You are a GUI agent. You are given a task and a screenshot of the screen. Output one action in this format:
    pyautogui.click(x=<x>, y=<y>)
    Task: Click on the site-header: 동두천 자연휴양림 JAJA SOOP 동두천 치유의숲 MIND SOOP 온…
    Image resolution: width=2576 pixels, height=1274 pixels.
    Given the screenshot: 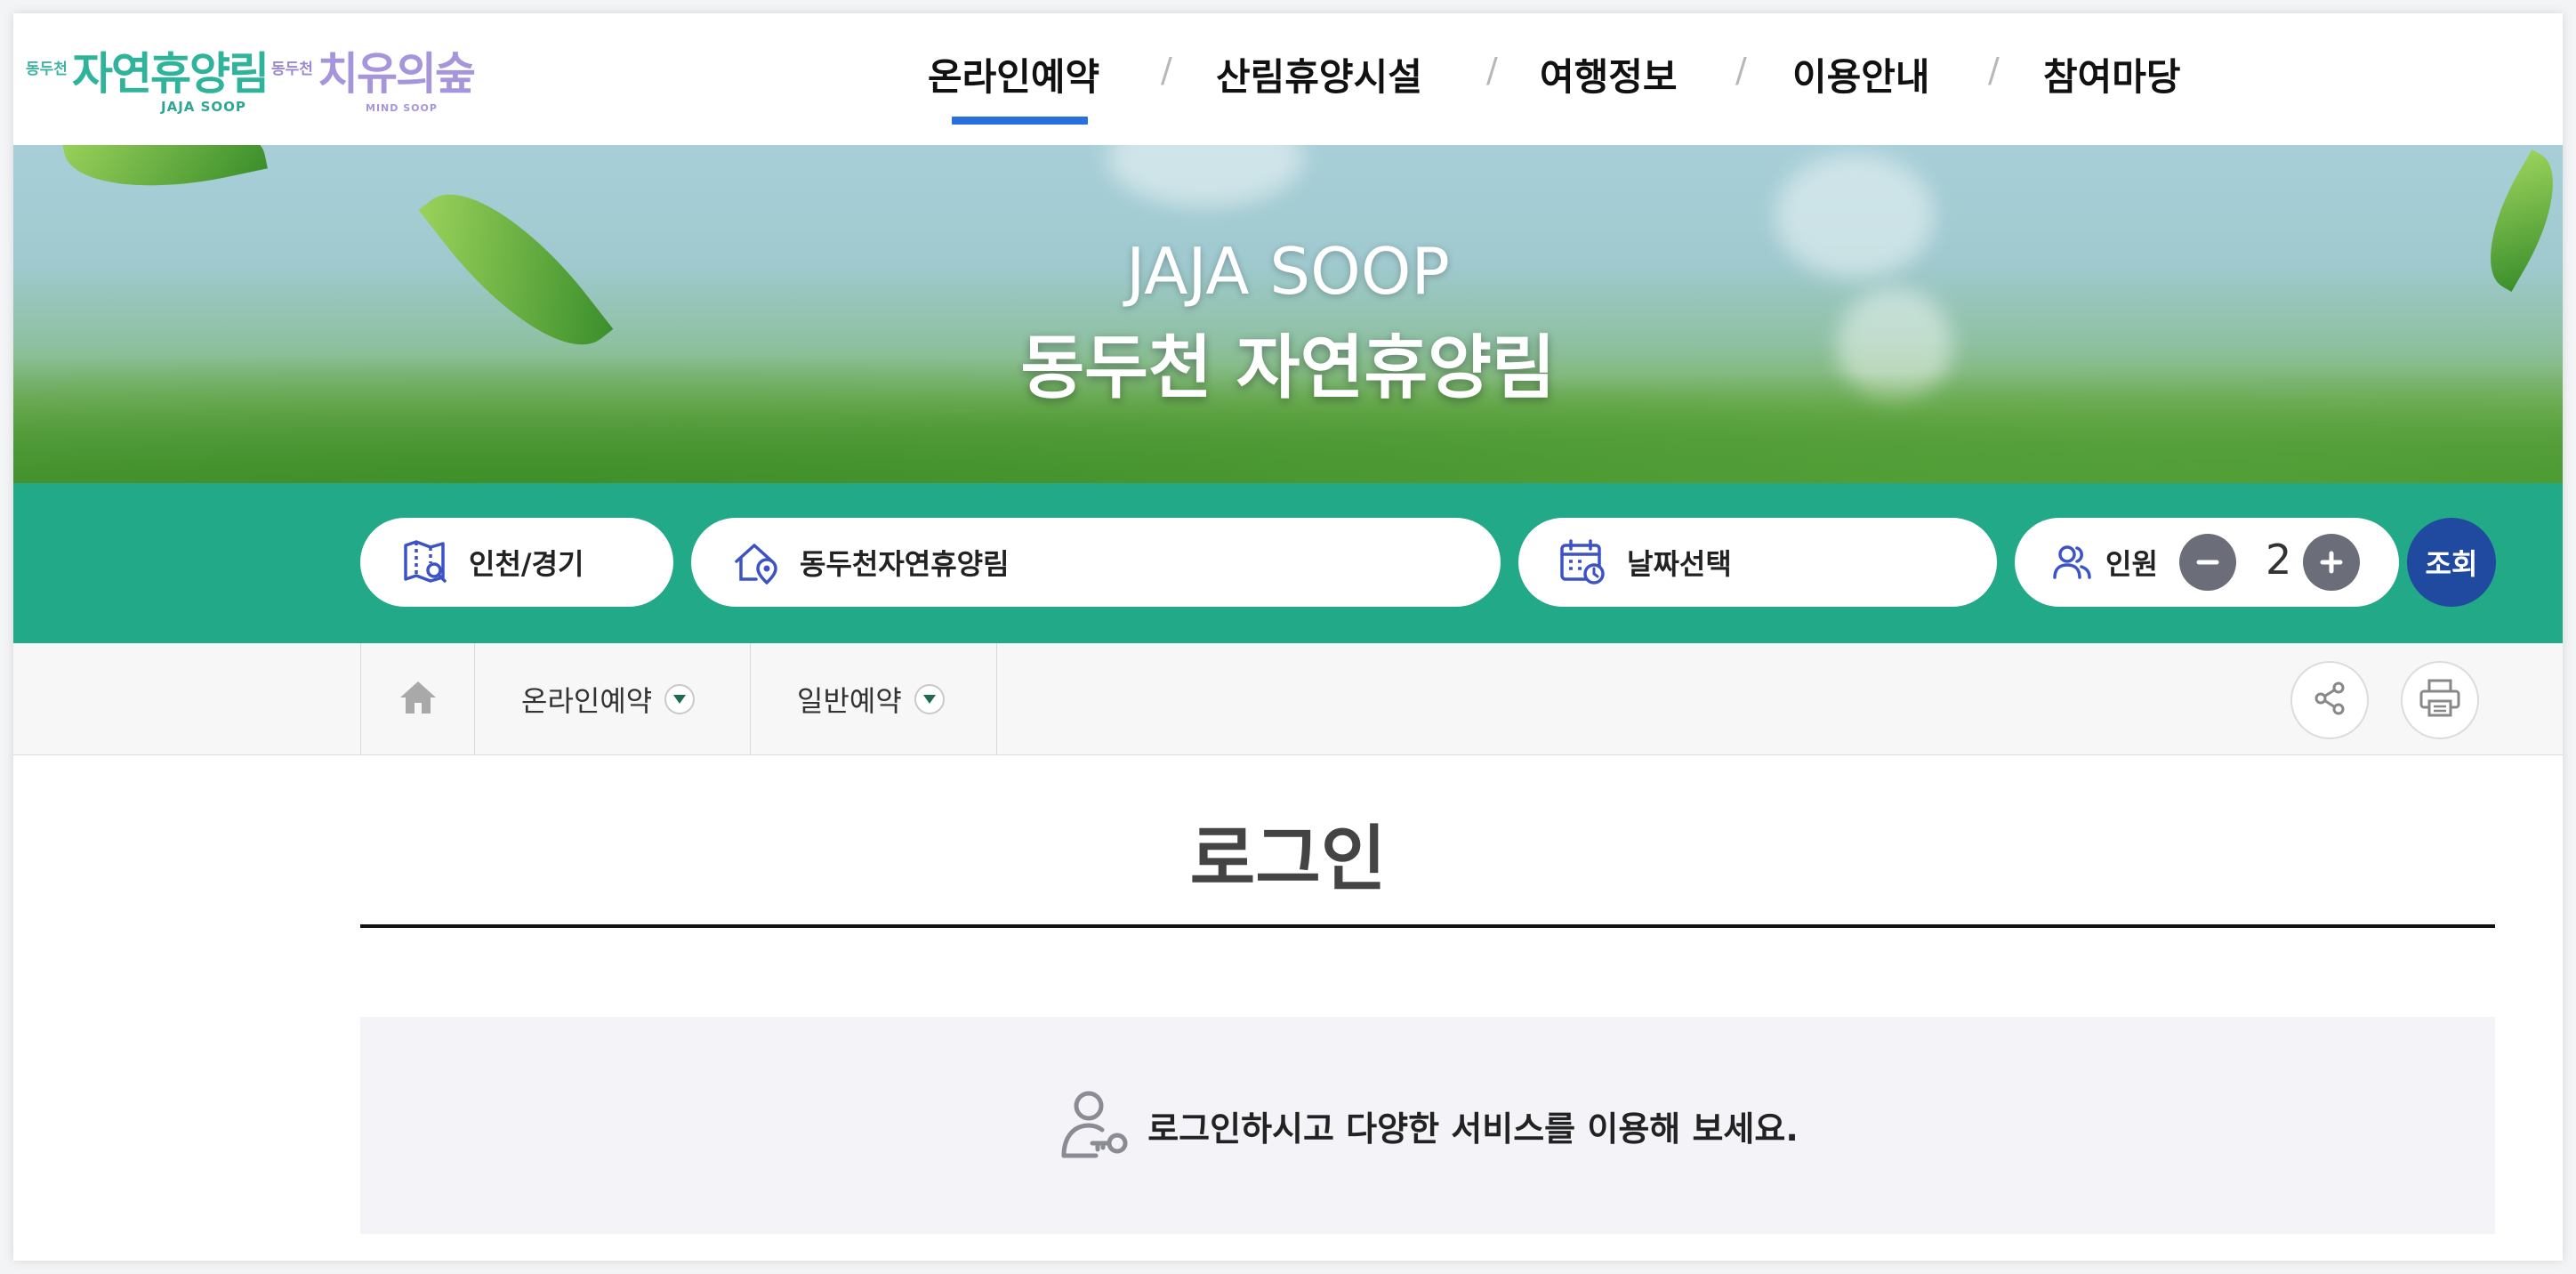 What is the action you would take?
    pyautogui.click(x=1288, y=79)
    